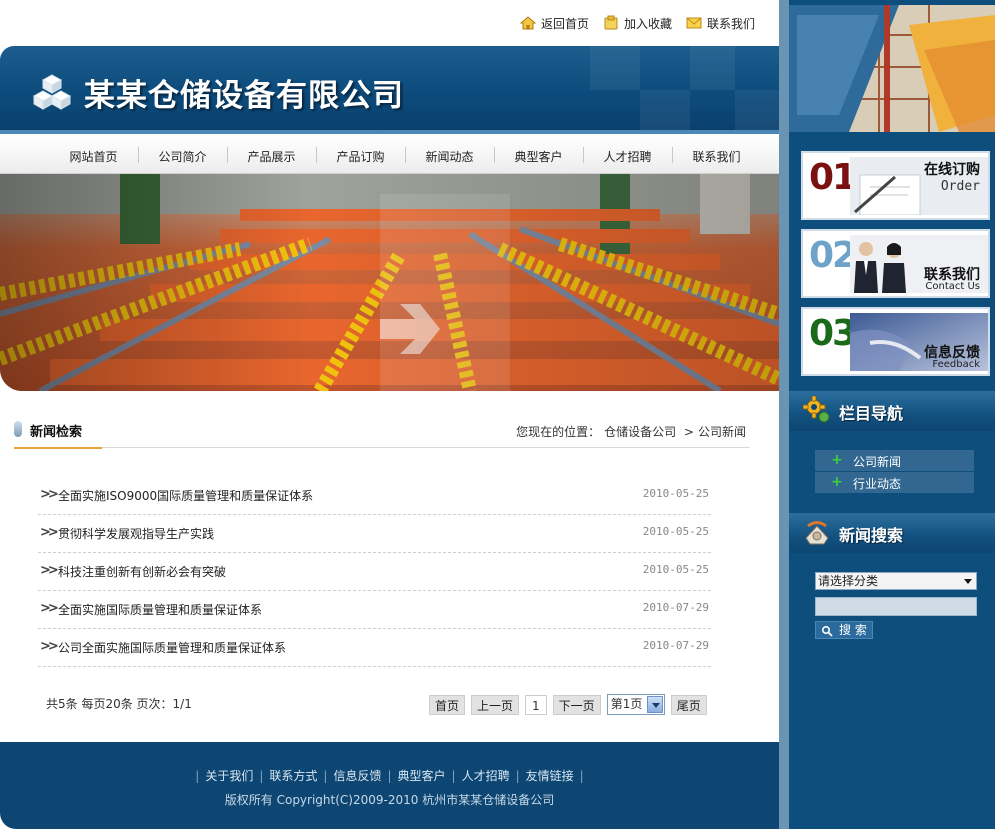 Image resolution: width=995 pixels, height=829 pixels. What do you see at coordinates (18, 429) in the screenshot?
I see `section-marker` at bounding box center [18, 429].